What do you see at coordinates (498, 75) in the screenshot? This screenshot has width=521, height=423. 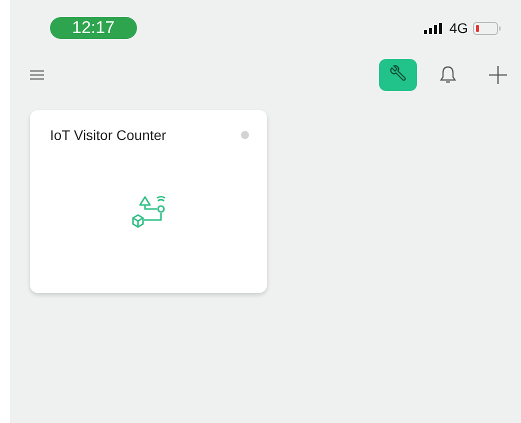 I see `plus-icon` at bounding box center [498, 75].